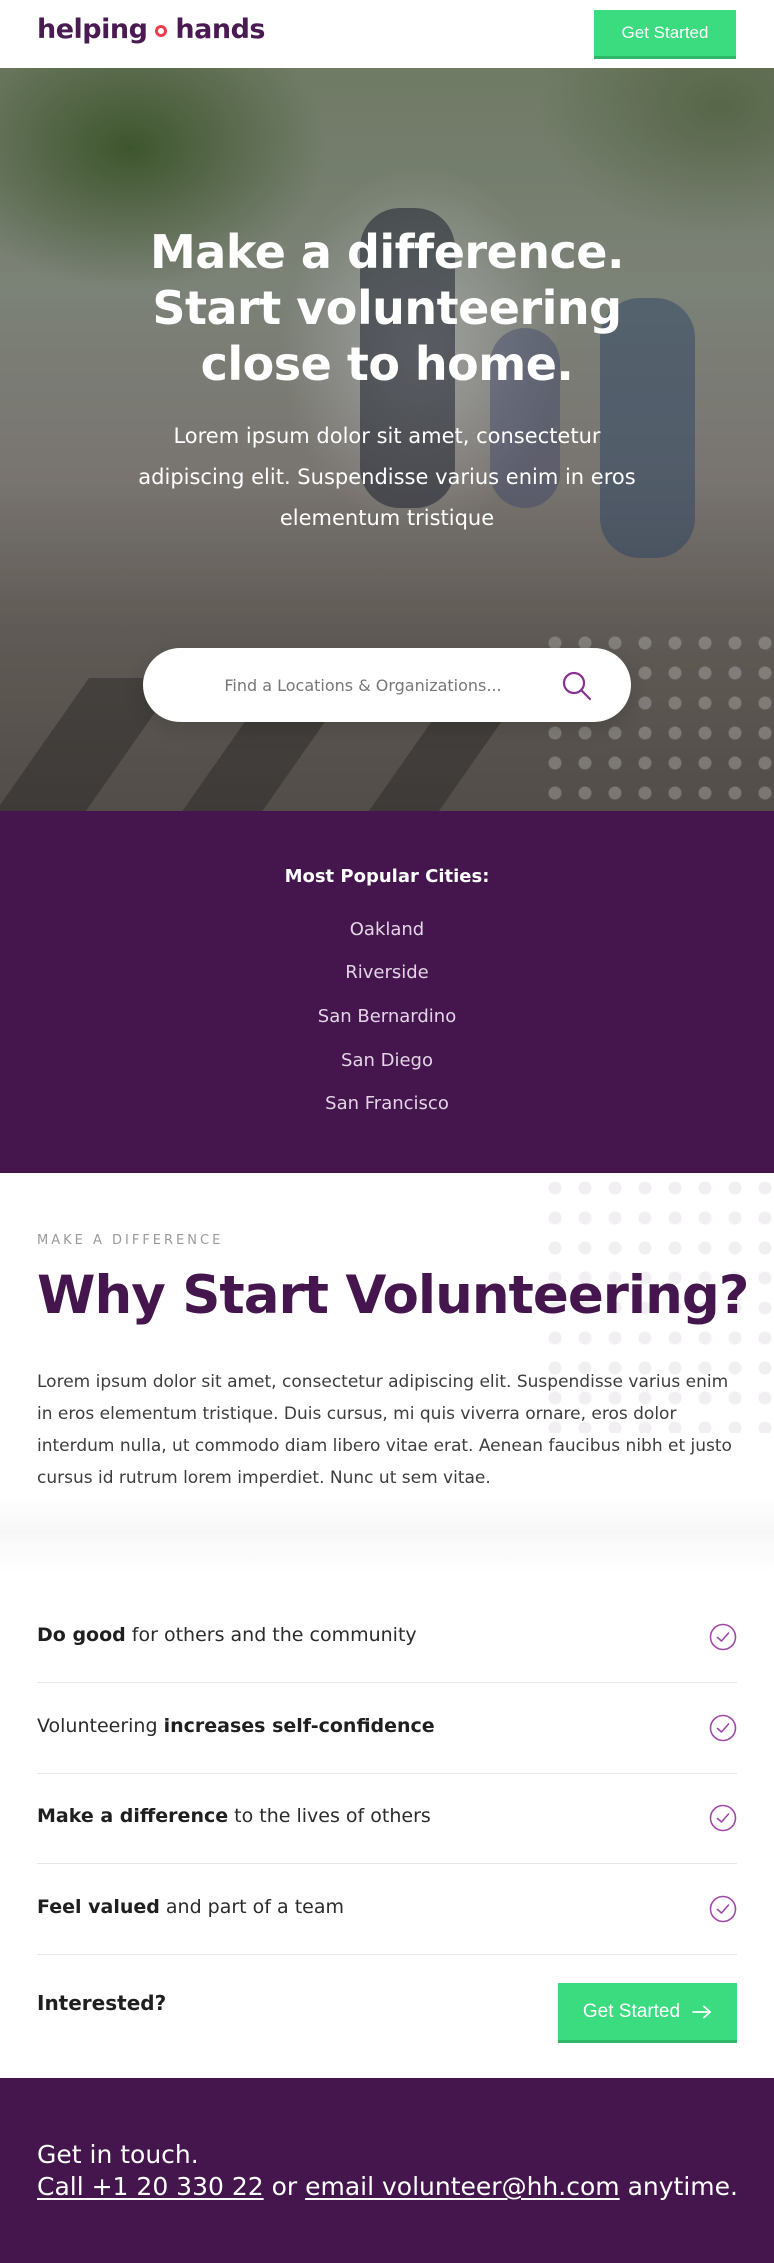  What do you see at coordinates (387, 1103) in the screenshot?
I see `city-link-san-francisco: San Francisco` at bounding box center [387, 1103].